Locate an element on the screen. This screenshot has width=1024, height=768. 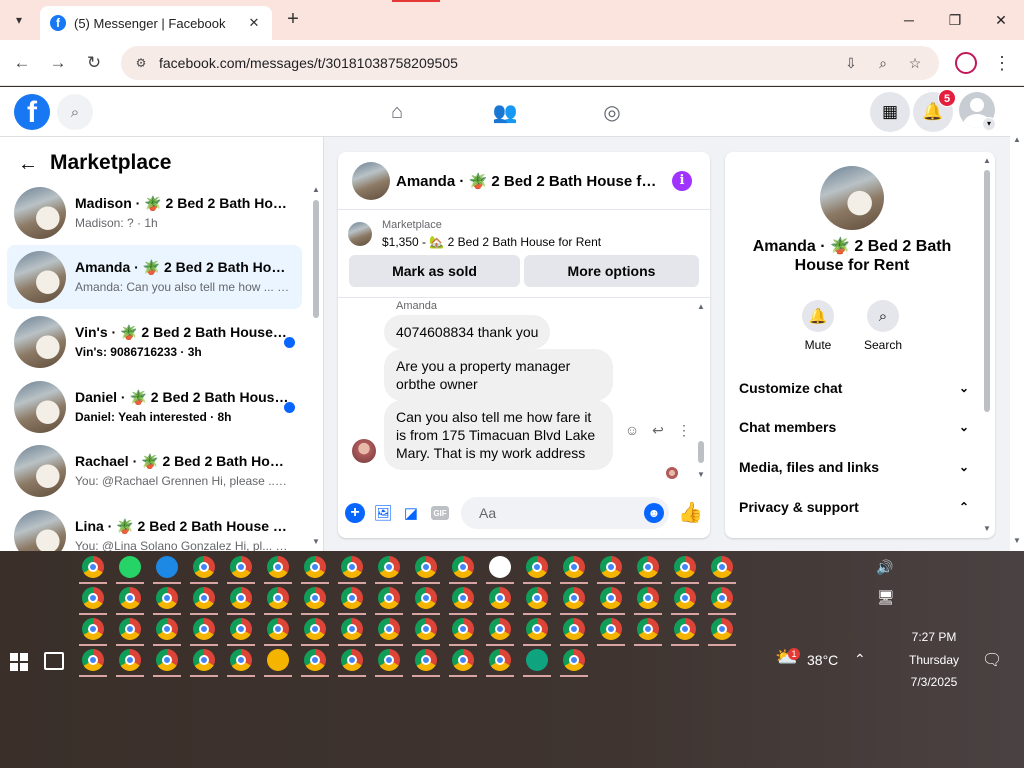
zoom-icon: ⌕ is located at coordinates (883, 63).